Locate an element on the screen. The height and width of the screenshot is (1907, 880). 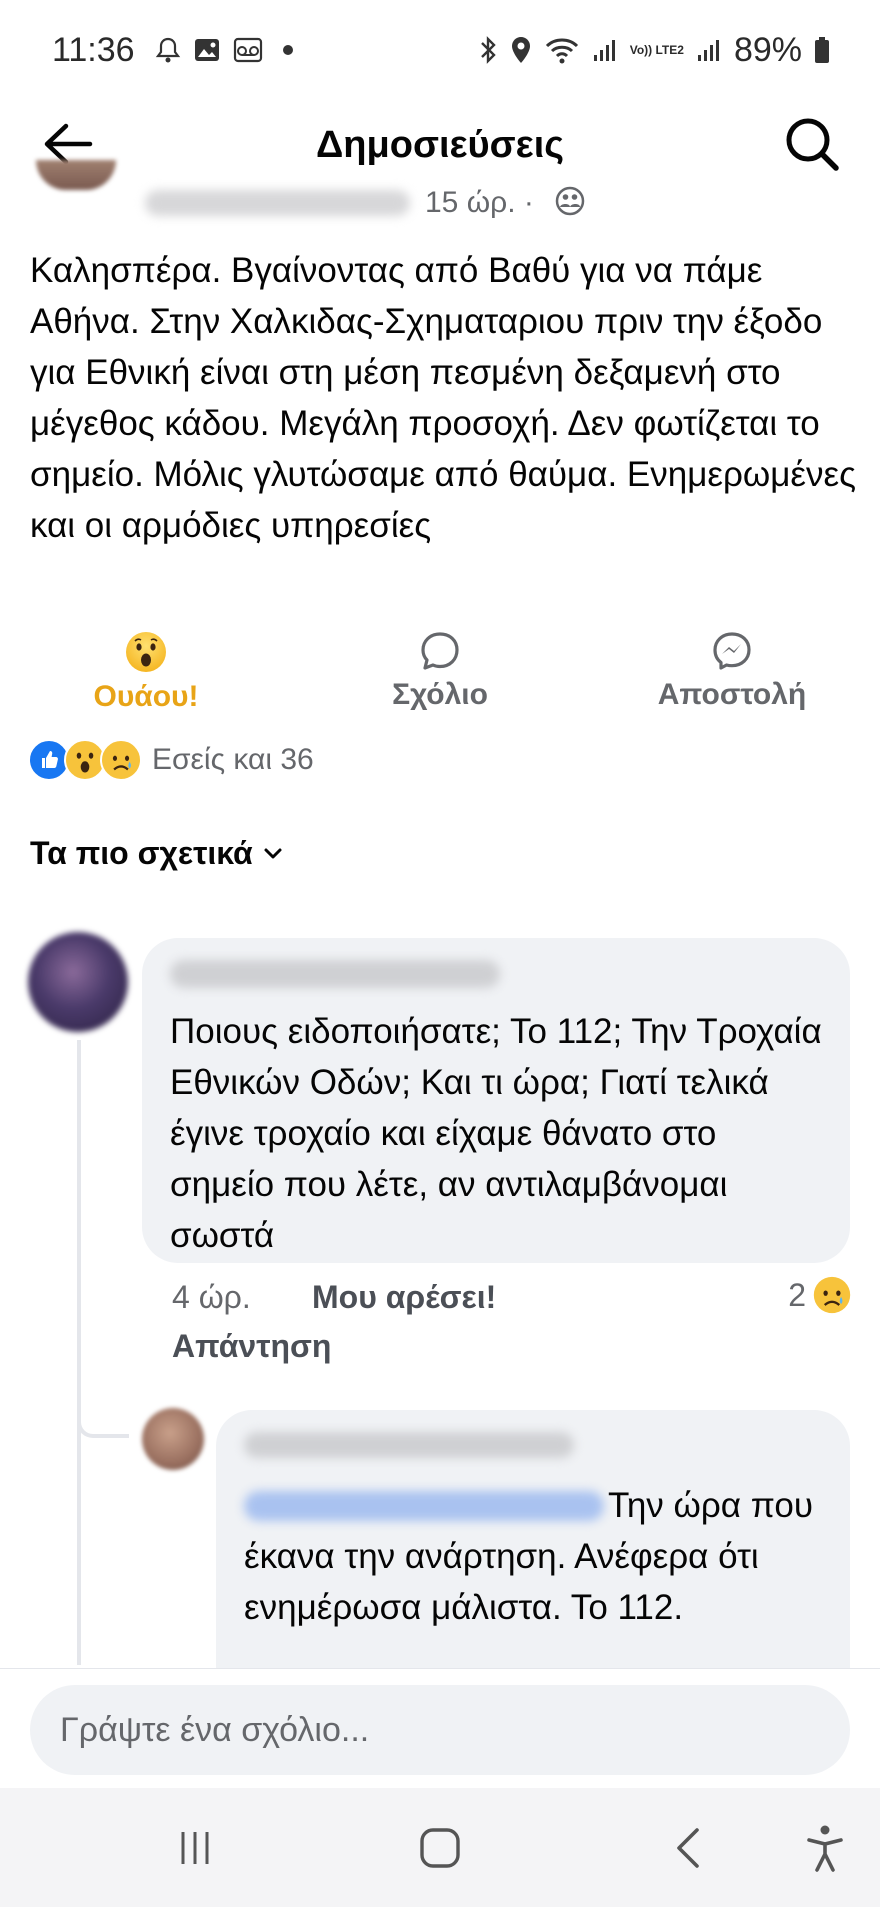
reactions-summary: Εσείς και 36 is located at coordinates (171, 760).